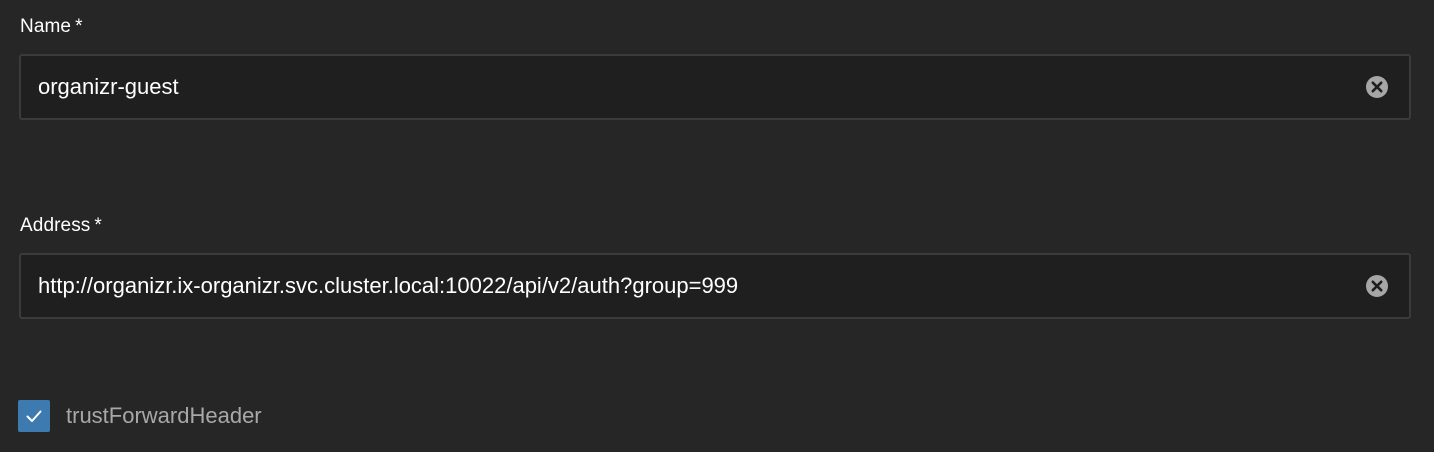 The image size is (1434, 452). I want to click on address-label: Address *, so click(61, 226).